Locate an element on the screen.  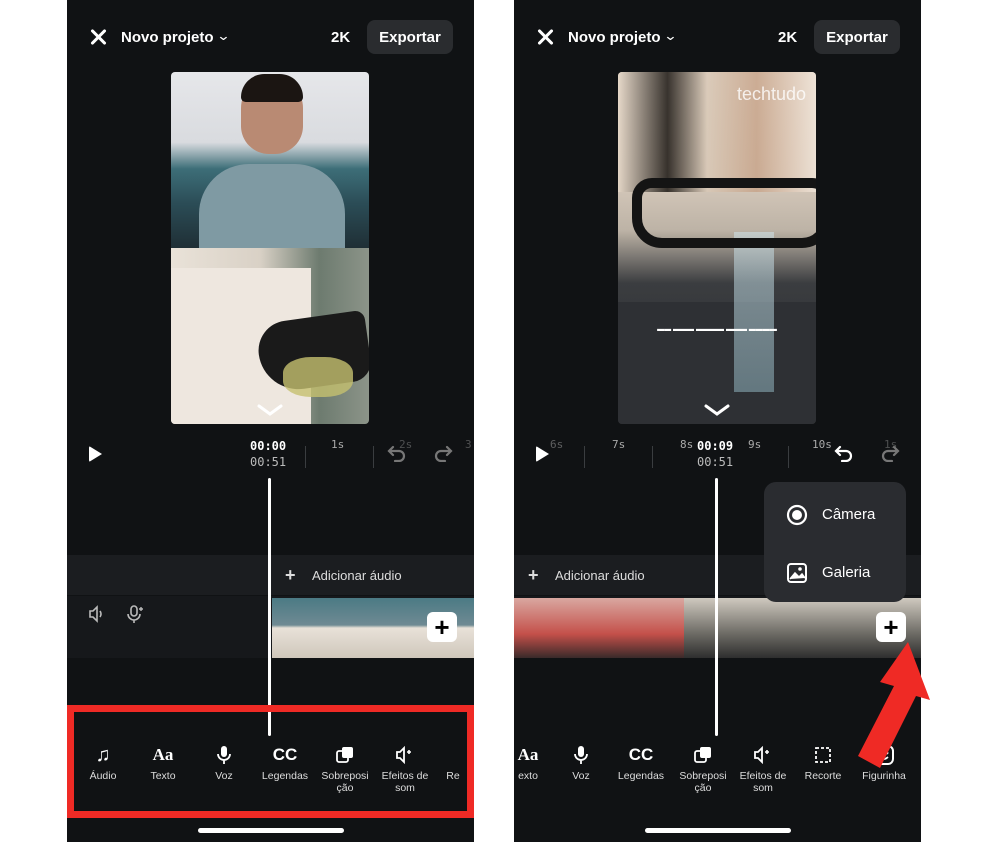
video-preview: techtudo ▬▬ ▬▬▬ ▬▬▬▬ ▬▬▬ ▬▬▬▬ is located at coordinates (717, 248).